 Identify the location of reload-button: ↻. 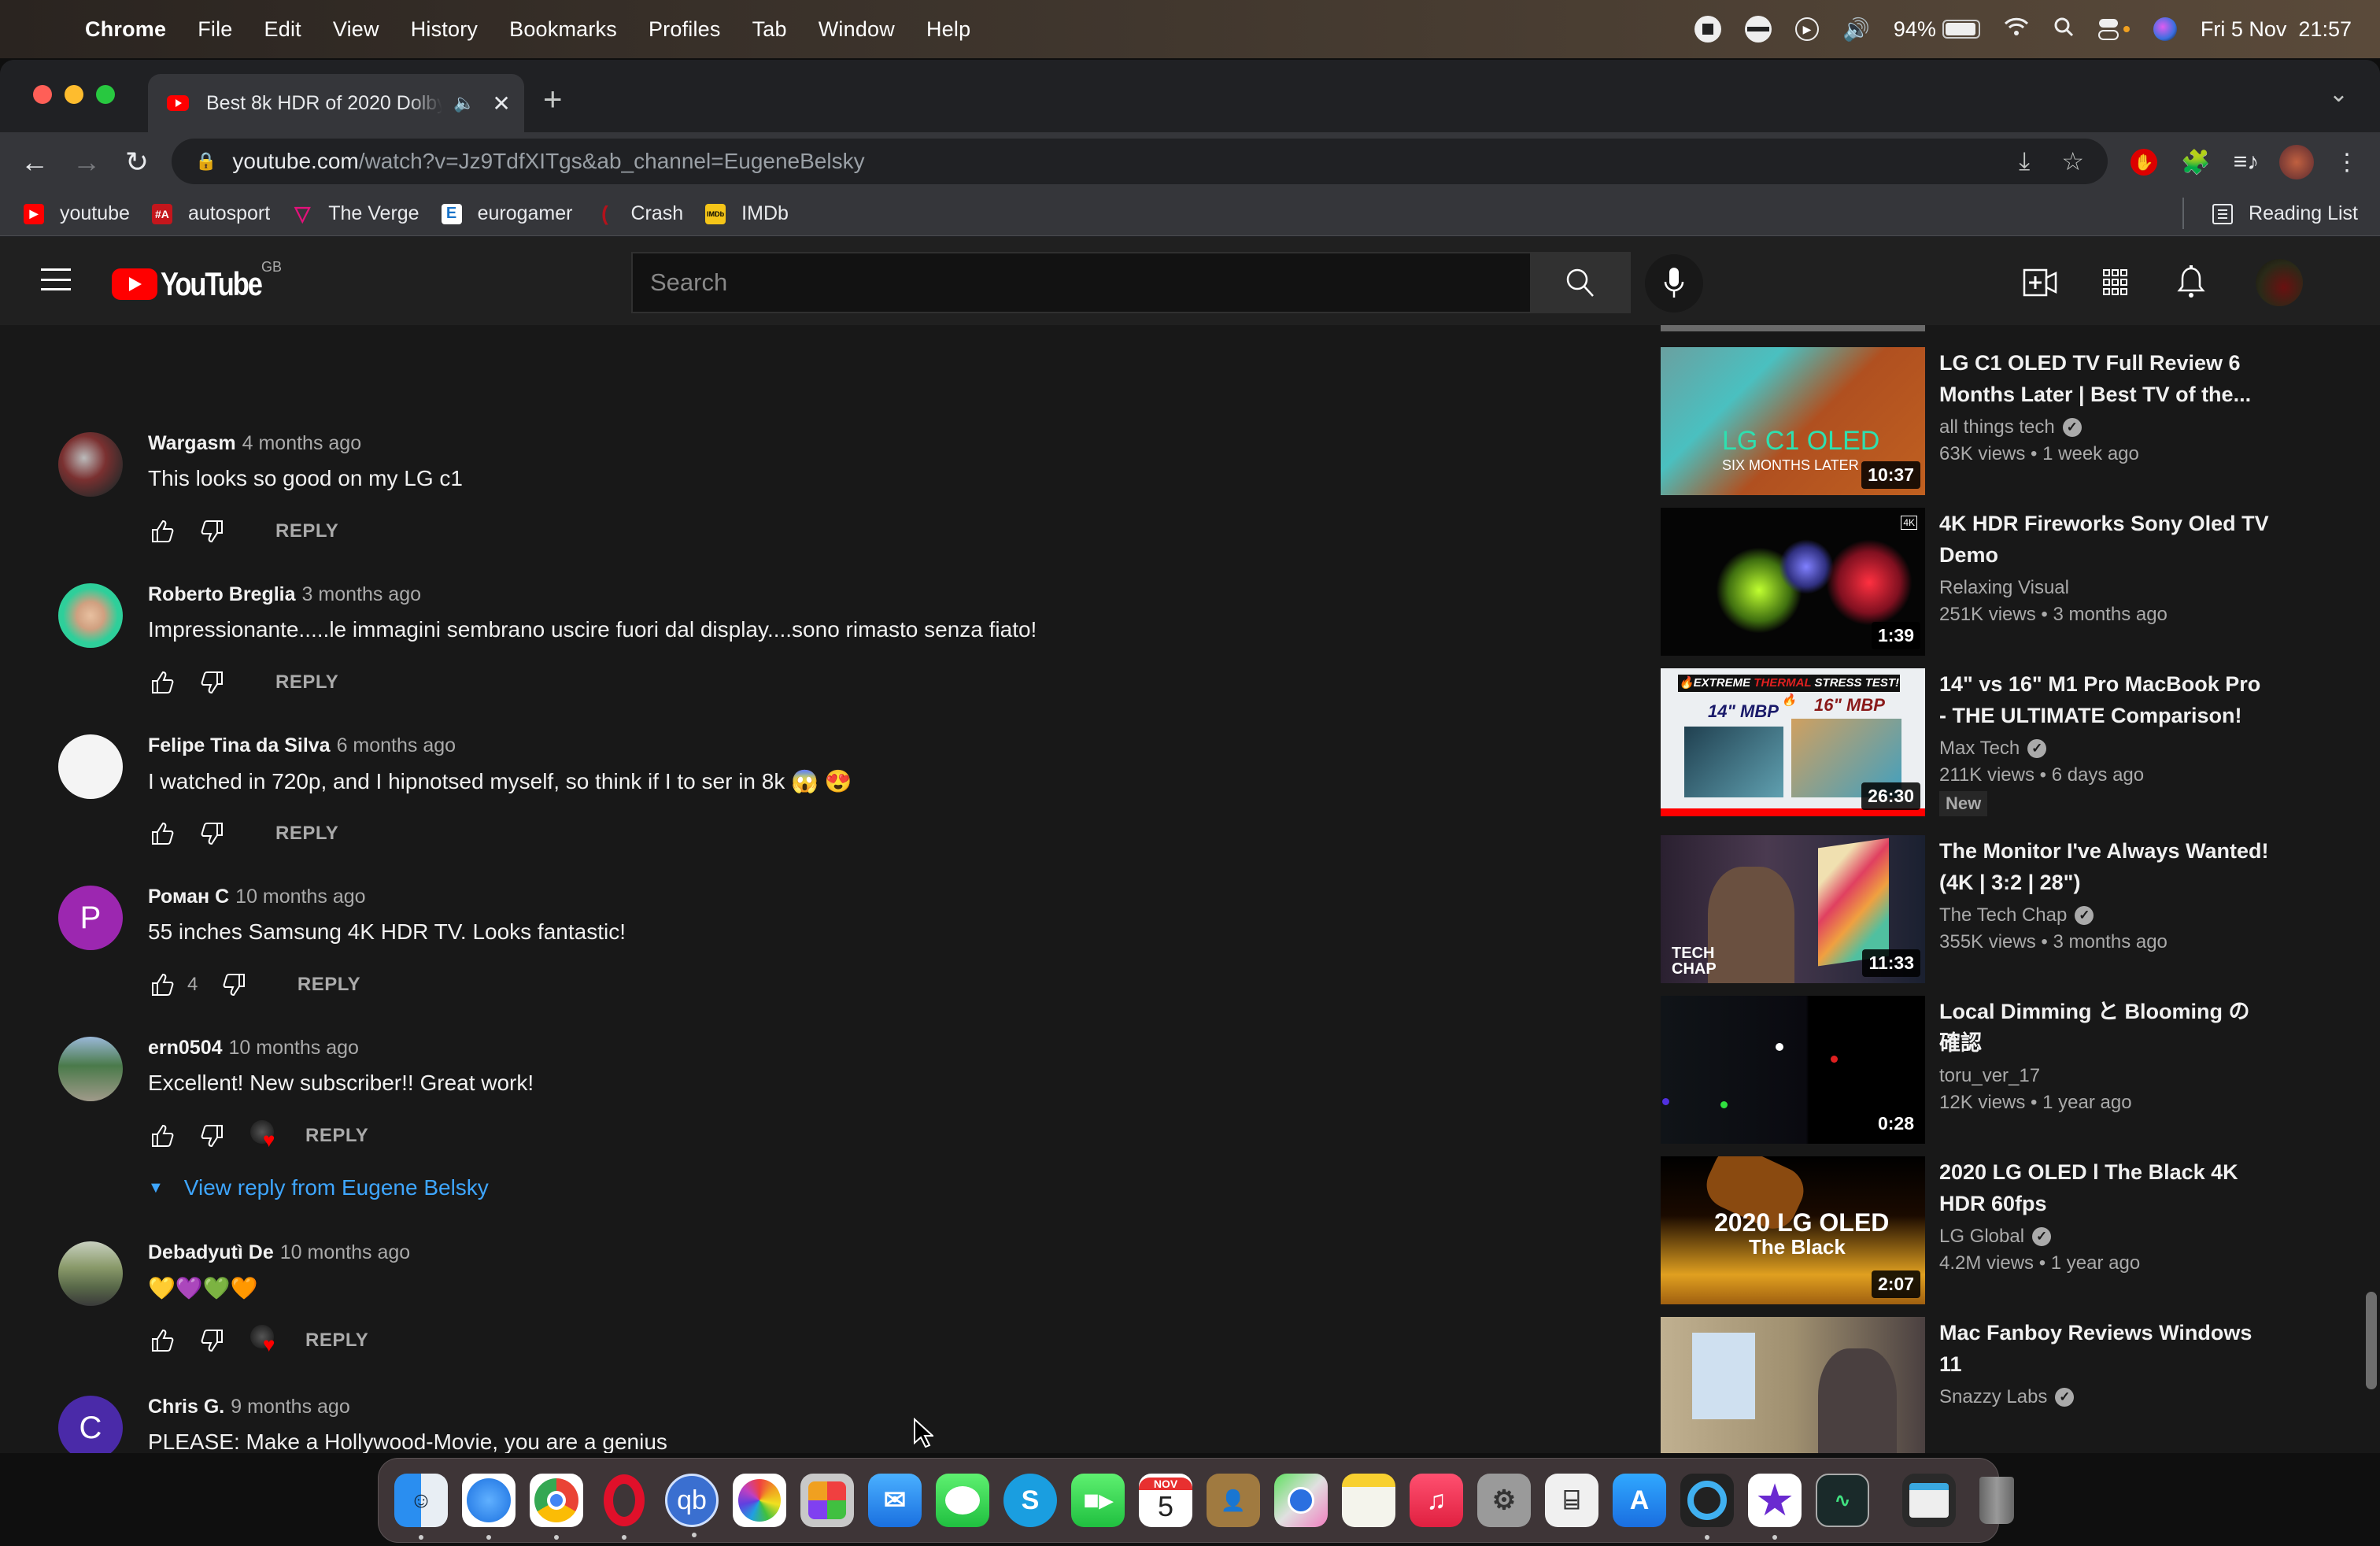
(137, 163).